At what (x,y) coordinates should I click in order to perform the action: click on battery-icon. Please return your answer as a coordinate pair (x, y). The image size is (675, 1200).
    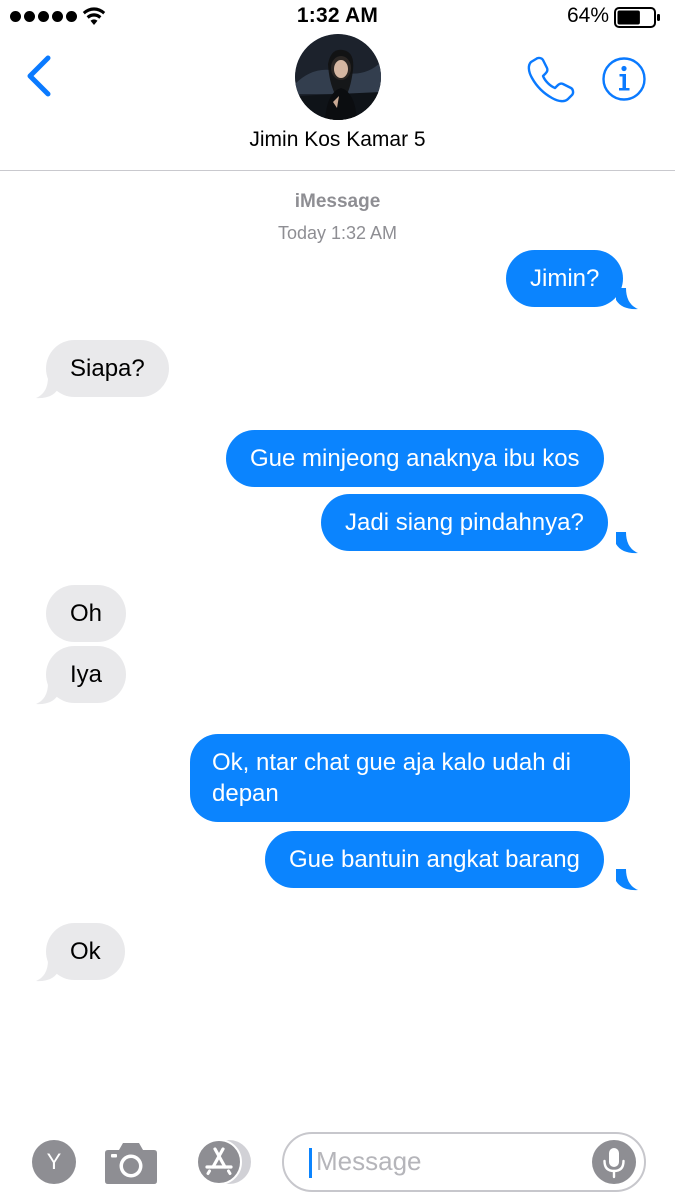
    Looking at the image, I should click on (637, 17).